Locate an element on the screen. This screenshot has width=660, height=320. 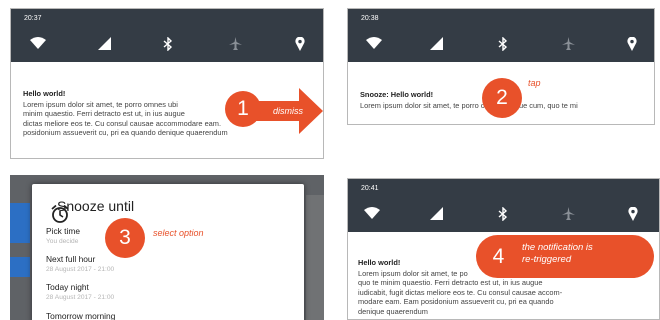
step-hint-label: select option is located at coordinates (178, 233).